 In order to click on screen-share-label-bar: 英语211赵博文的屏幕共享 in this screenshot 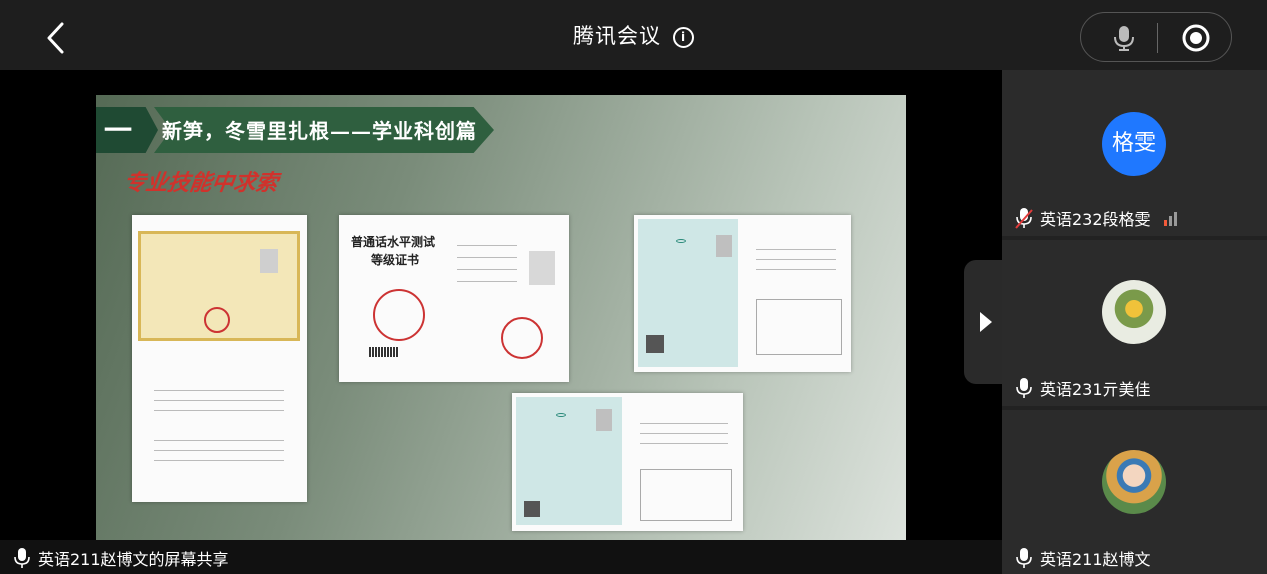, I will do `click(501, 557)`.